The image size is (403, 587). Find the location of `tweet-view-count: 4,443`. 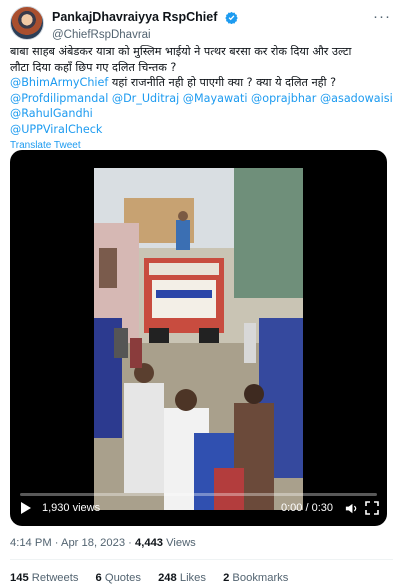

tweet-view-count: 4,443 is located at coordinates (149, 543).